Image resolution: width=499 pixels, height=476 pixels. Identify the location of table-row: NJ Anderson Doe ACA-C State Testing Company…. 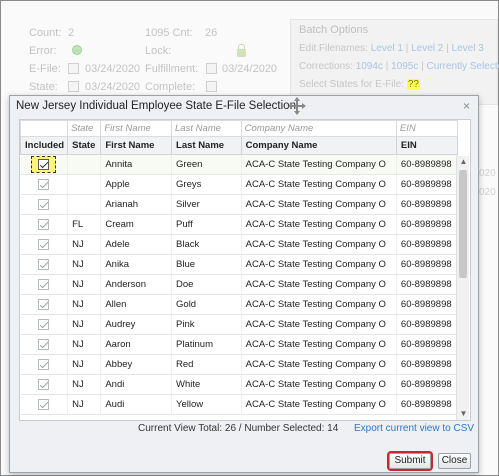
(239, 284).